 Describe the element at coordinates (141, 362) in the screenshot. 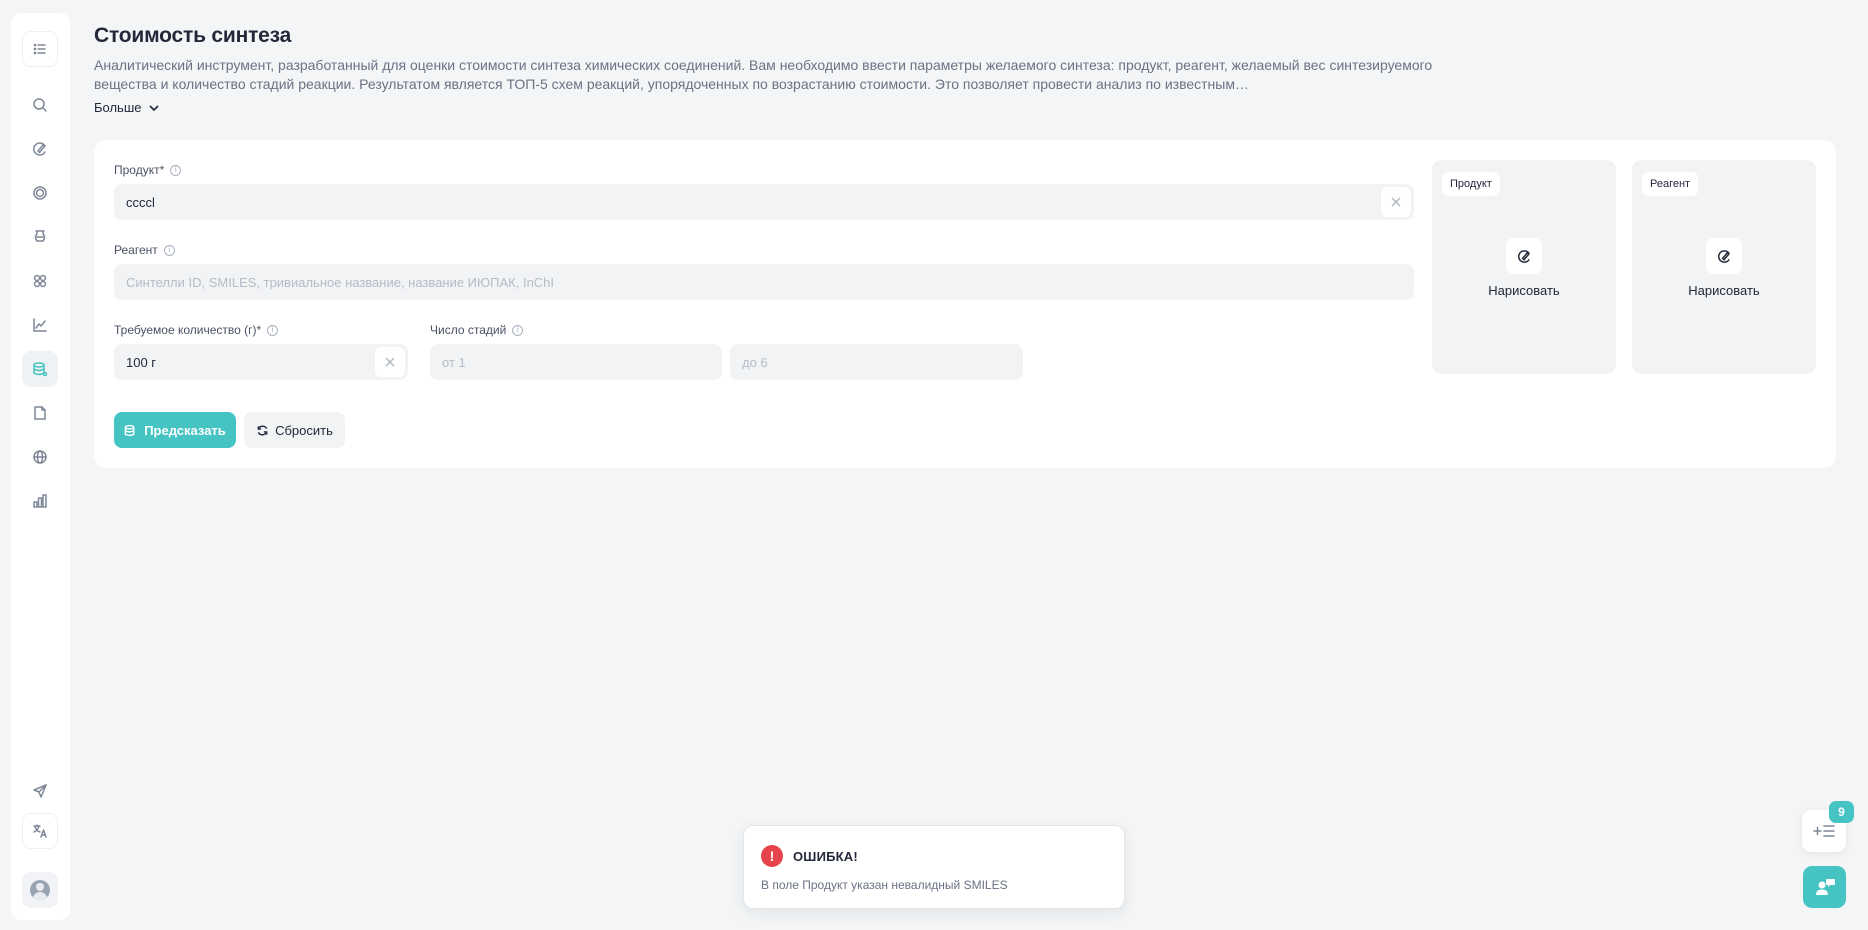

I see `amount-input-value: 100 г` at that location.